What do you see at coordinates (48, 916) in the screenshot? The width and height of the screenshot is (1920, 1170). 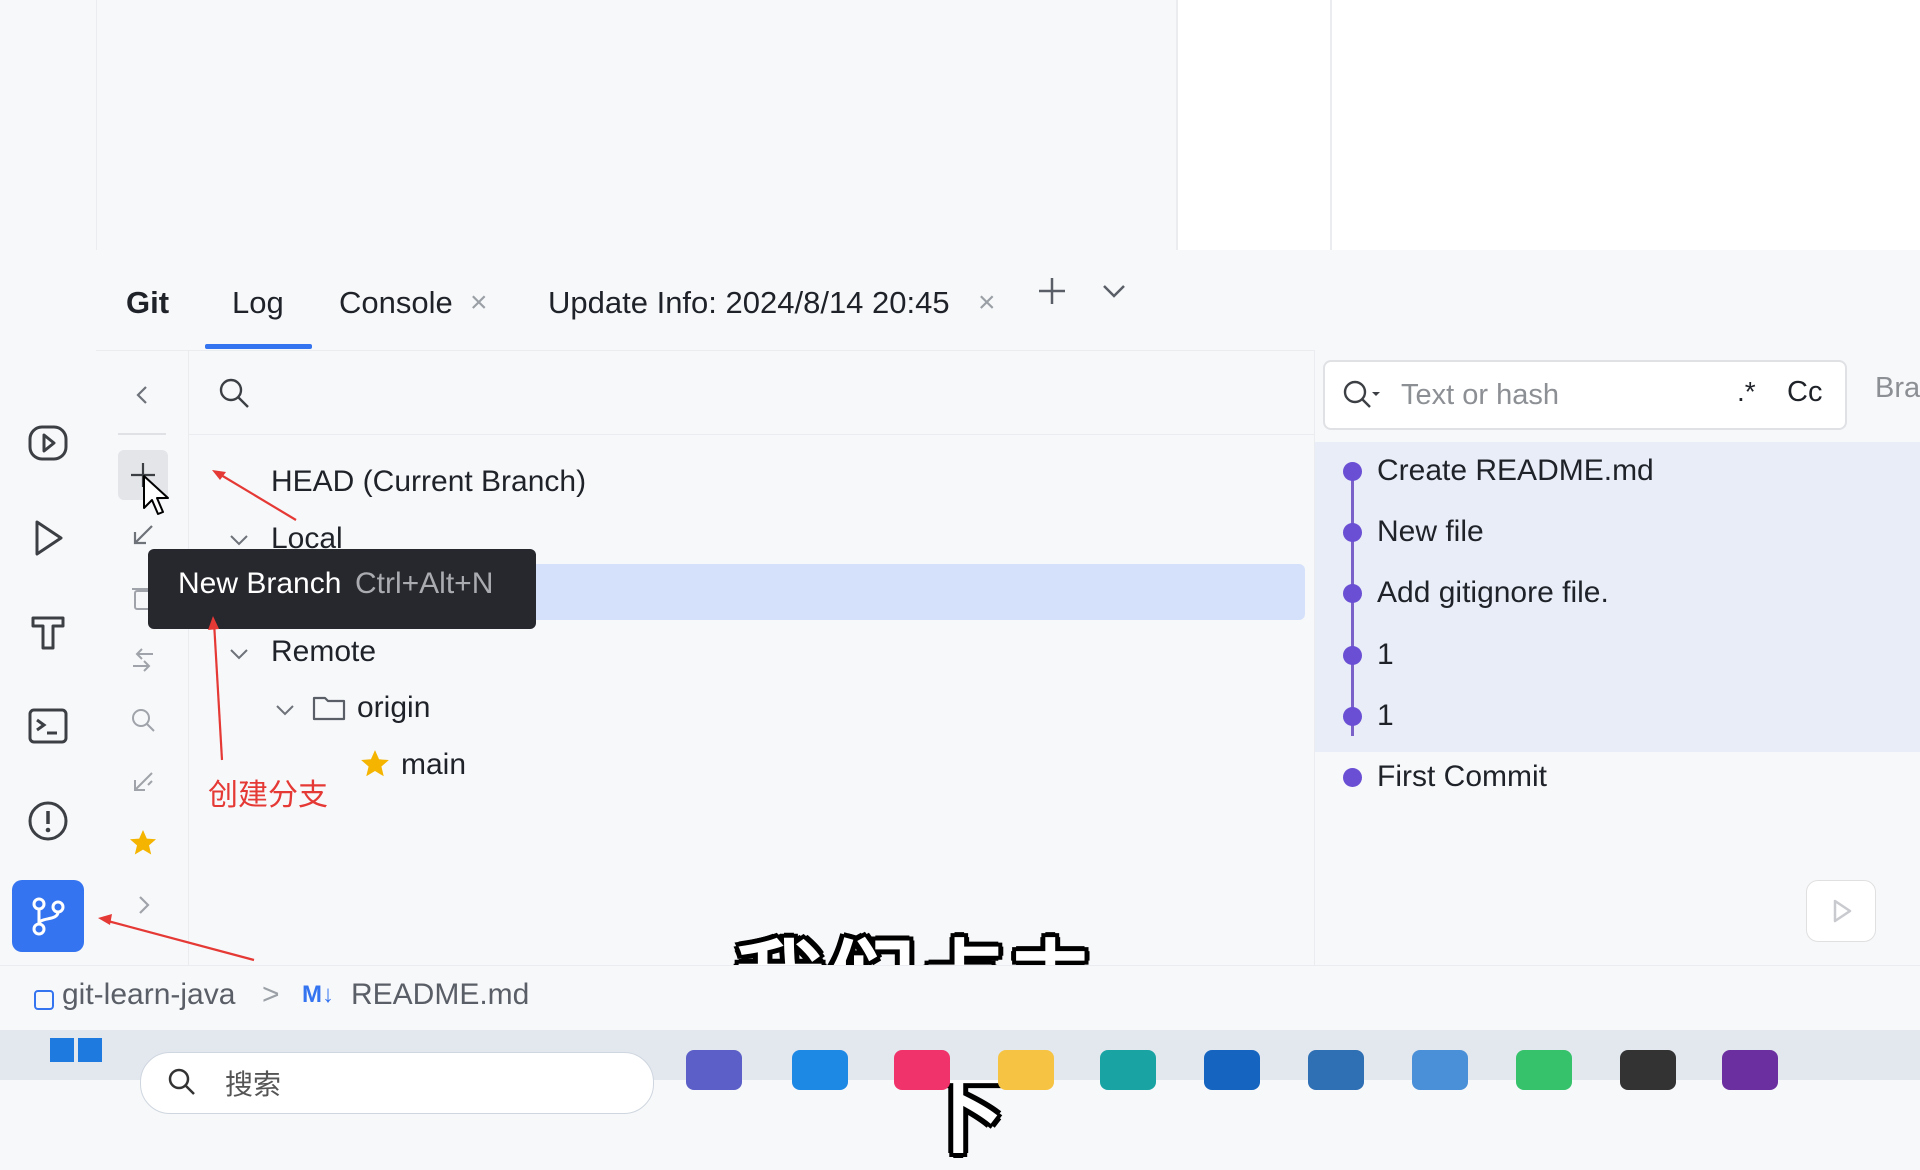 I see `git-branch-icon` at bounding box center [48, 916].